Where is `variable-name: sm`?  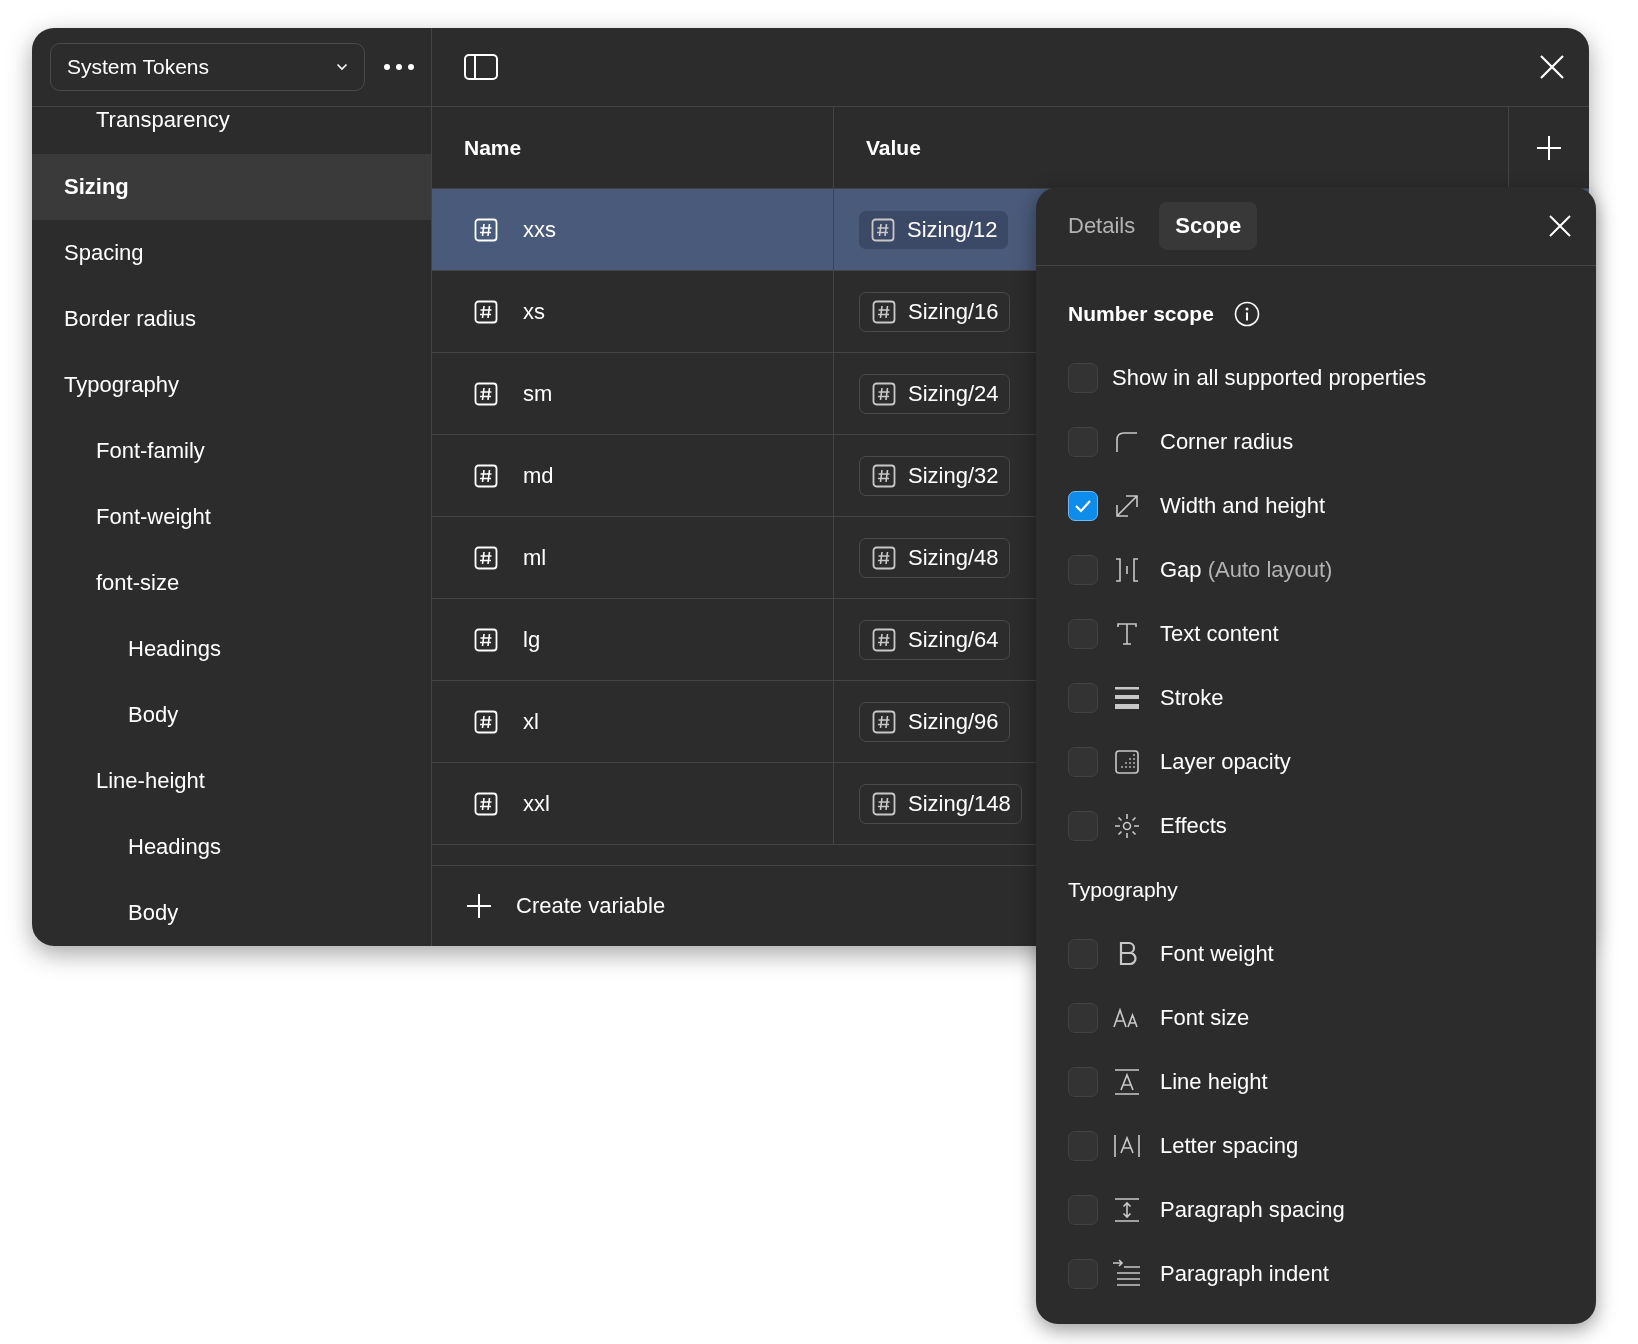 variable-name: sm is located at coordinates (538, 393).